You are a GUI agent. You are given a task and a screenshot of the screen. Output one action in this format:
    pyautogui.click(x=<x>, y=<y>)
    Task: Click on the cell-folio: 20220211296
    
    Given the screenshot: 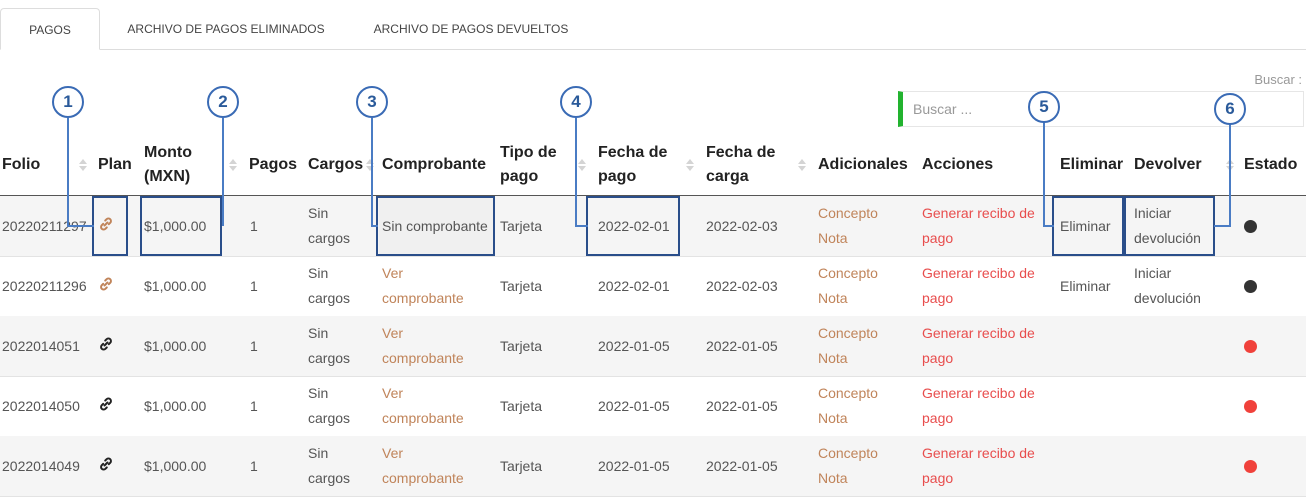 What is the action you would take?
    pyautogui.click(x=44, y=285)
    